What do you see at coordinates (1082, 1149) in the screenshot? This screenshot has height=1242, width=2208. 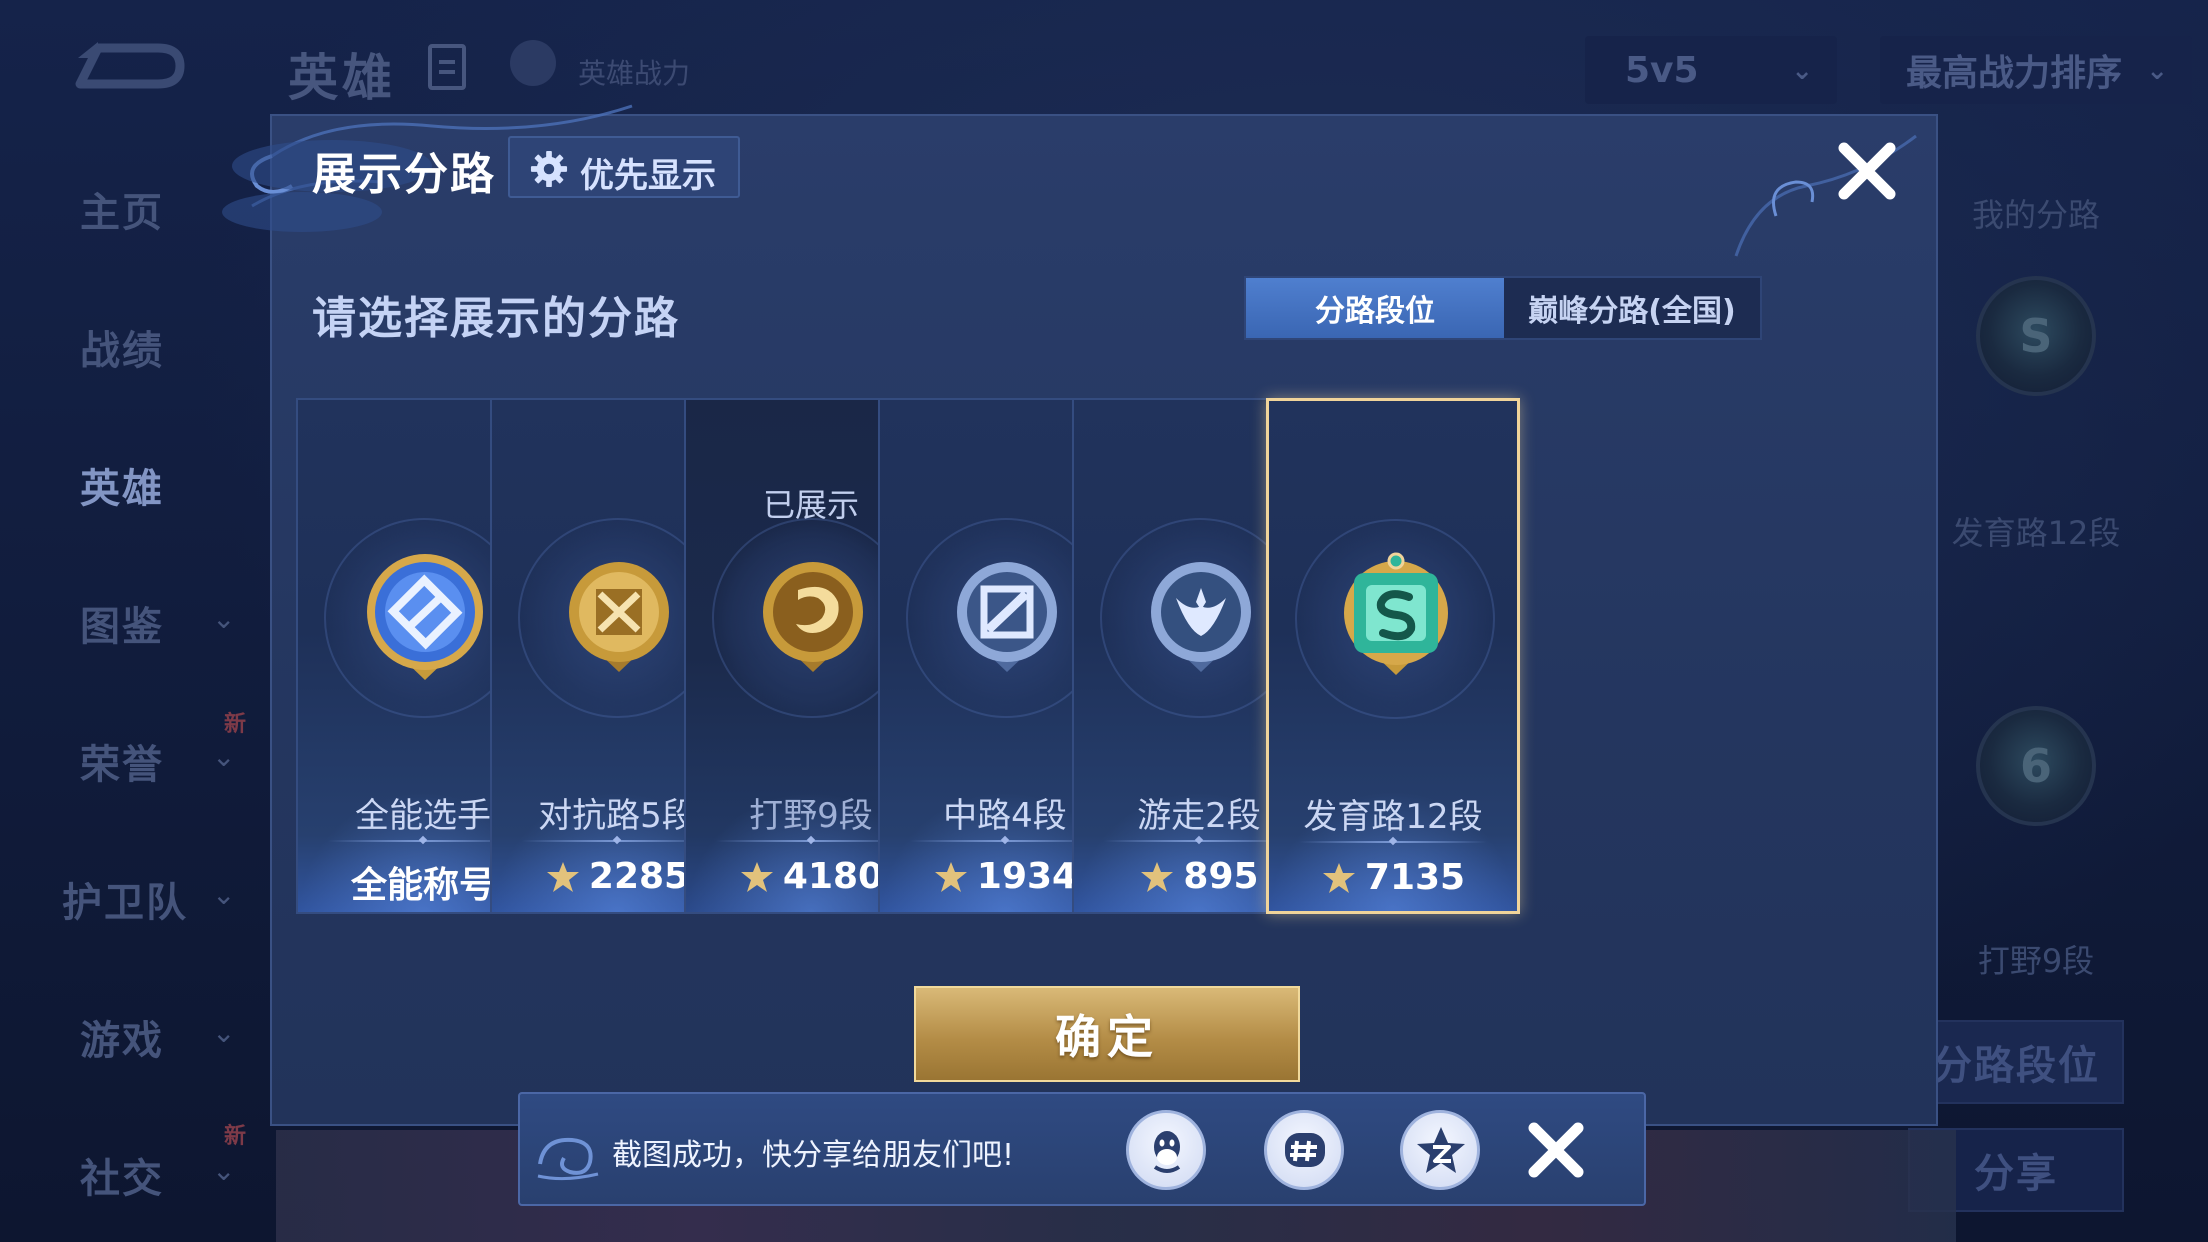 I see `screenshot-share-toast: 截图成功，快分享给朋友们吧!` at bounding box center [1082, 1149].